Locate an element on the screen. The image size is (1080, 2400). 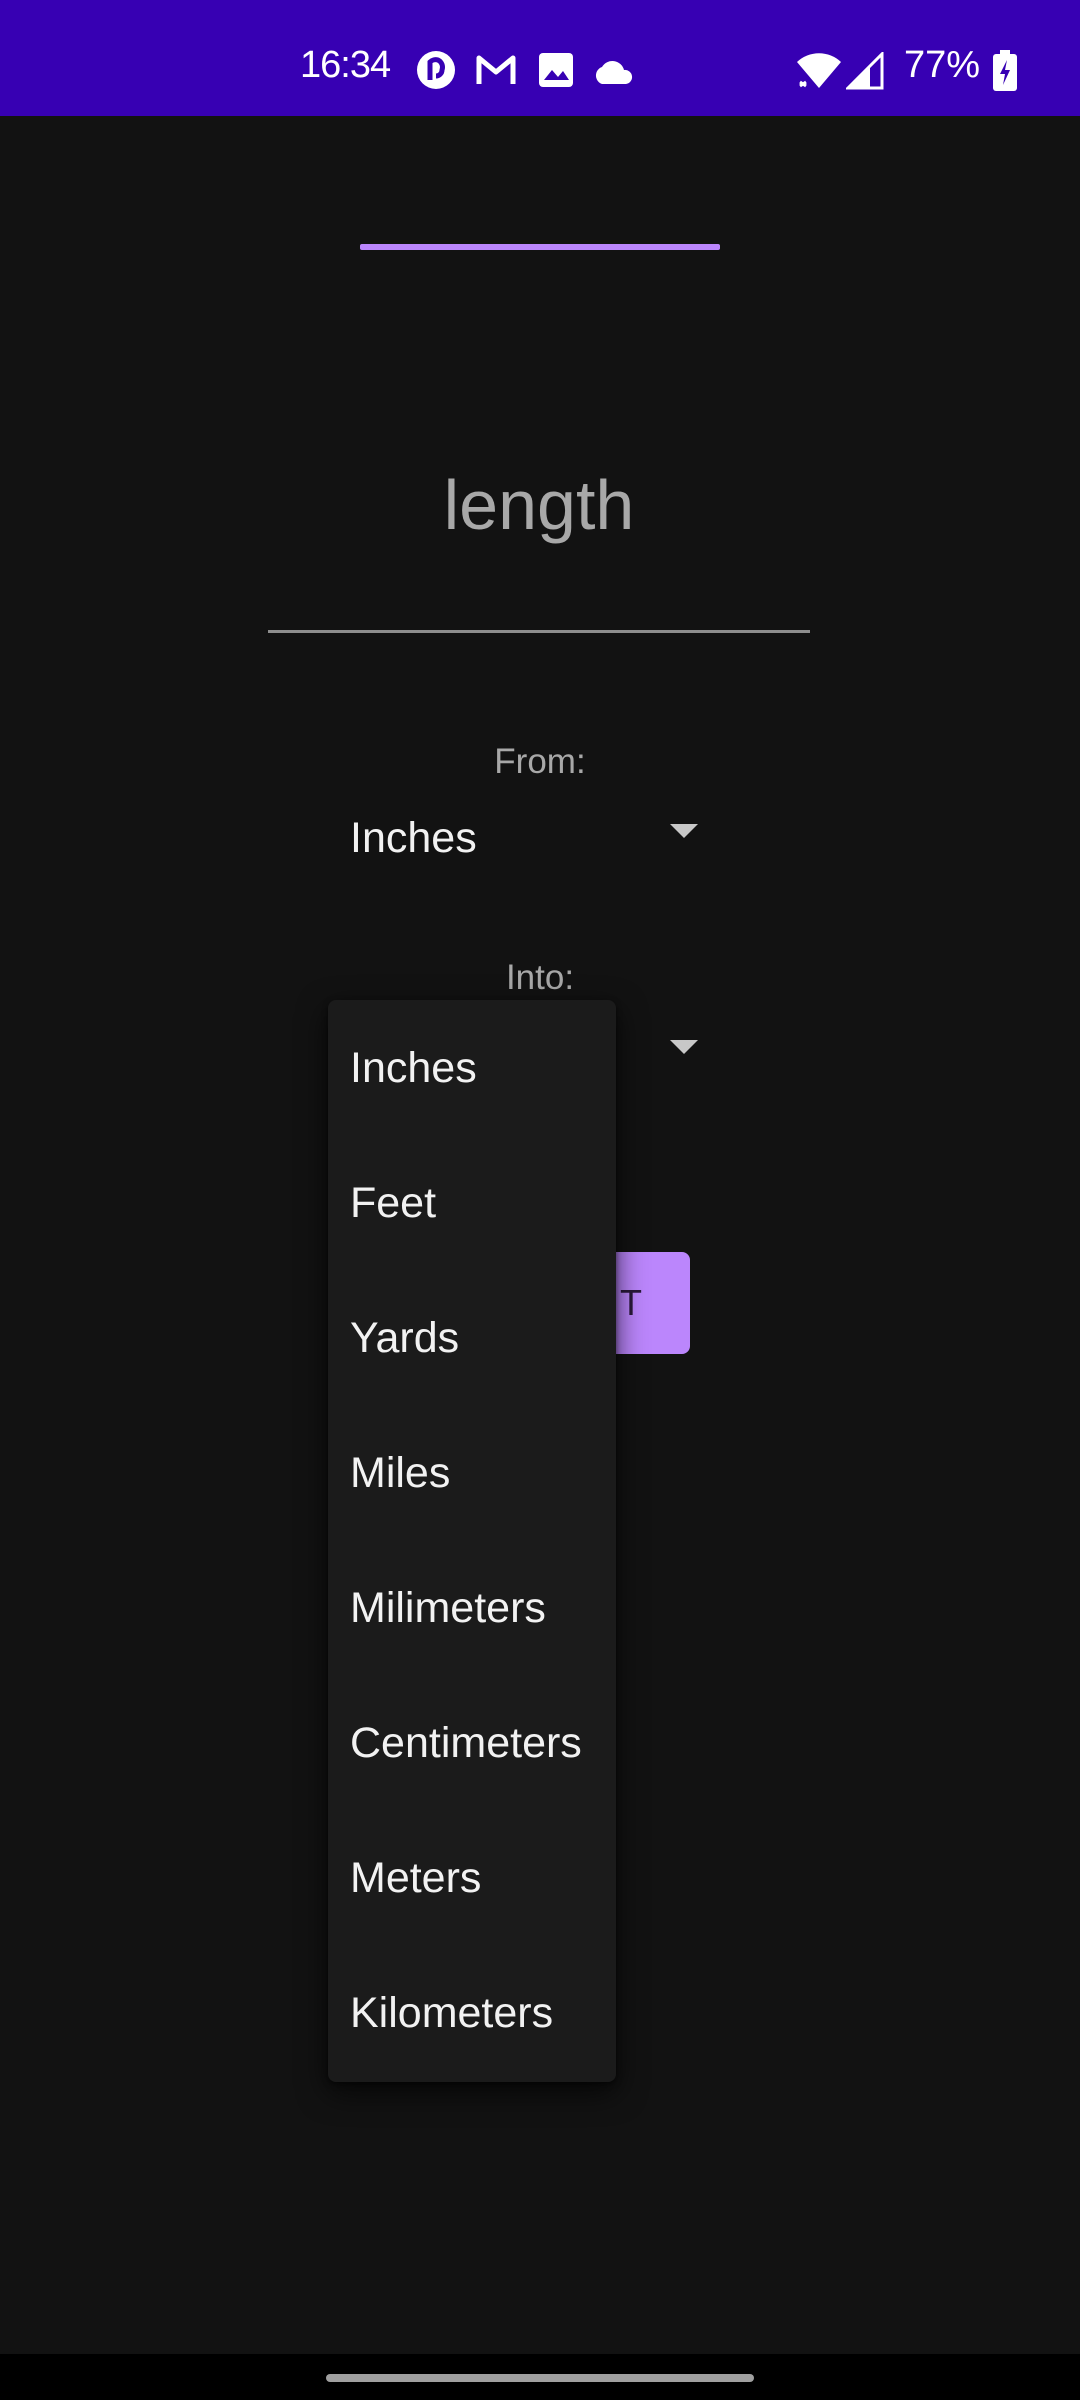
from-unit-value: Inches is located at coordinates (413, 838).